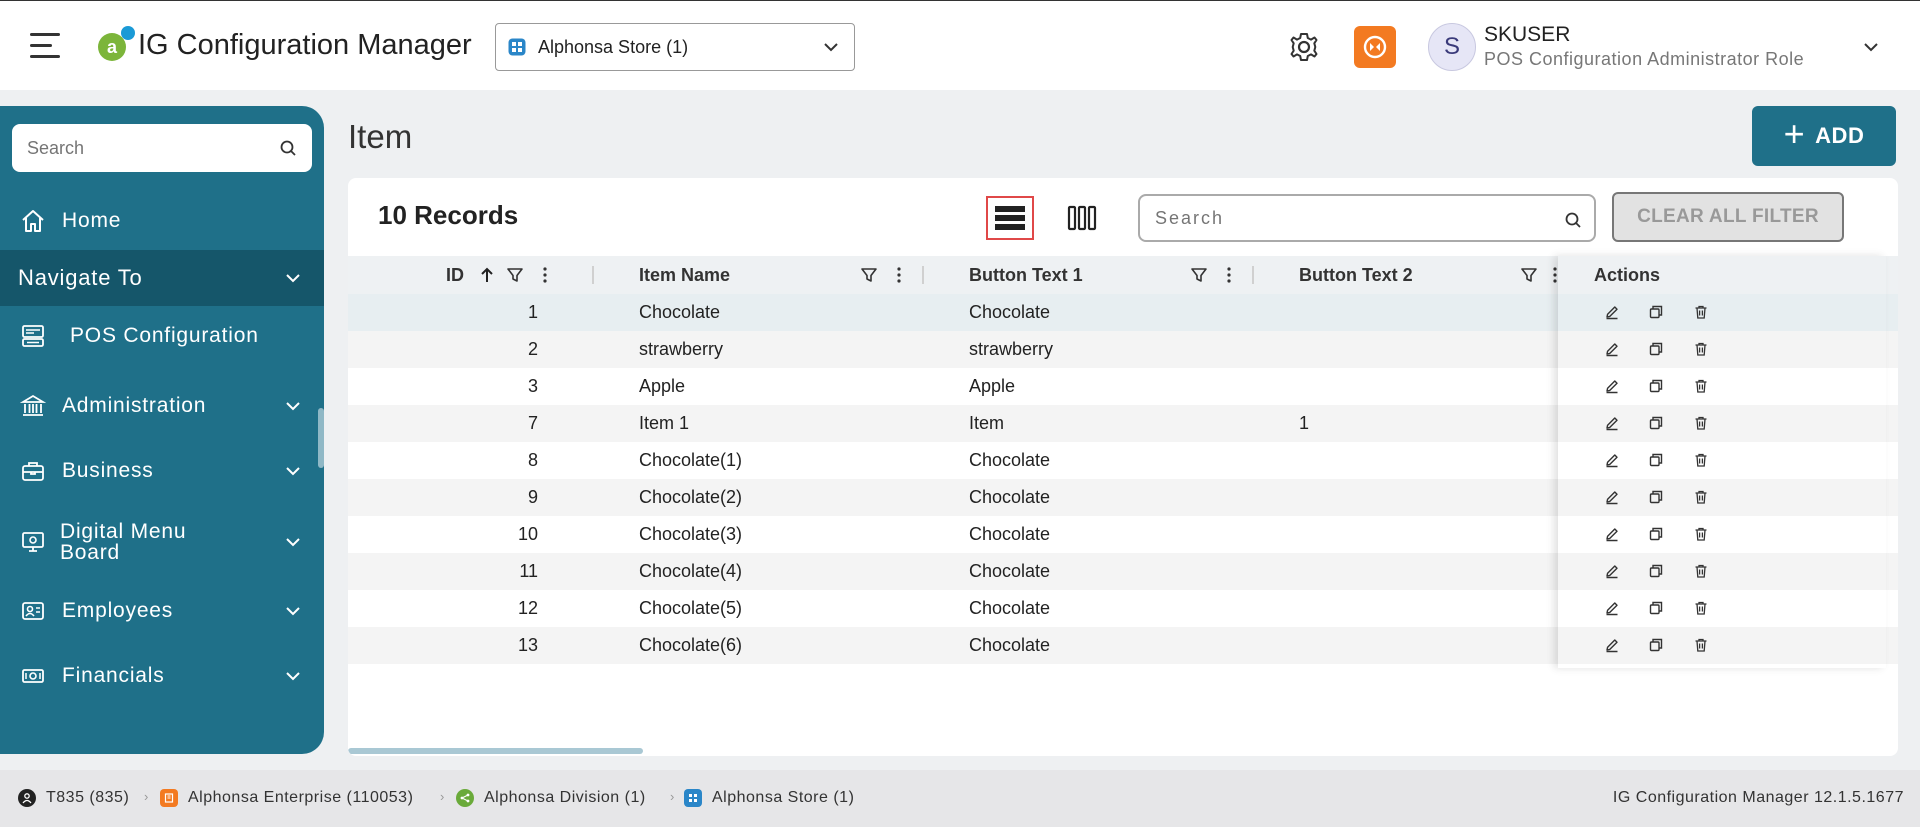 This screenshot has height=827, width=1920. What do you see at coordinates (80, 277) in the screenshot?
I see `sidebar-item-label: Navigate To` at bounding box center [80, 277].